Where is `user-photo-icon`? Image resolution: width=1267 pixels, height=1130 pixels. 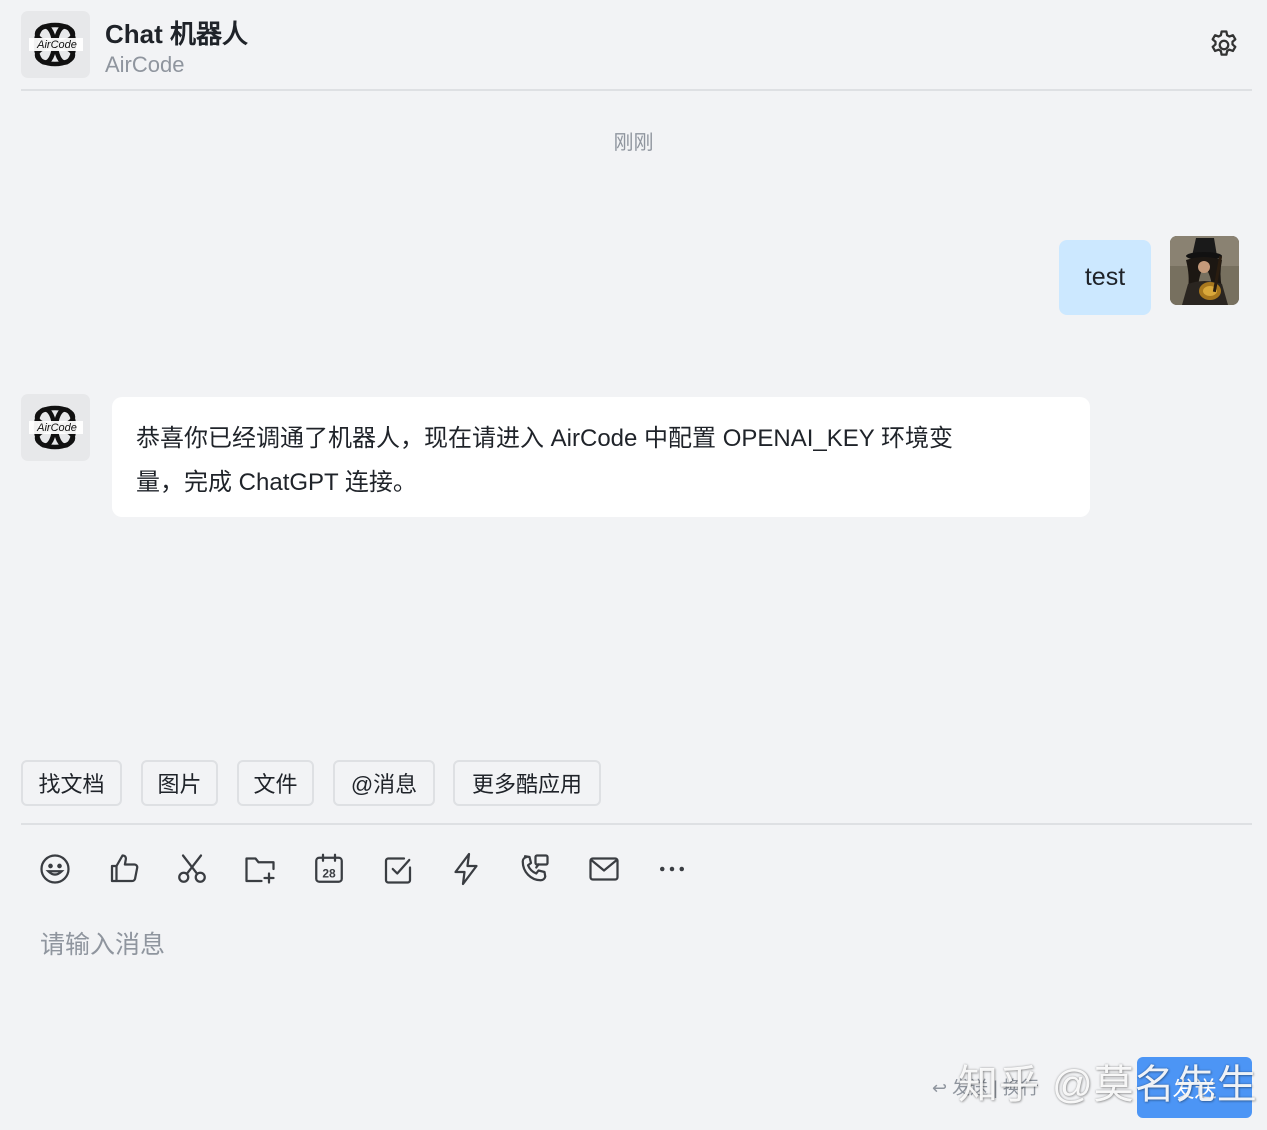
user-photo-icon is located at coordinates (1204, 270).